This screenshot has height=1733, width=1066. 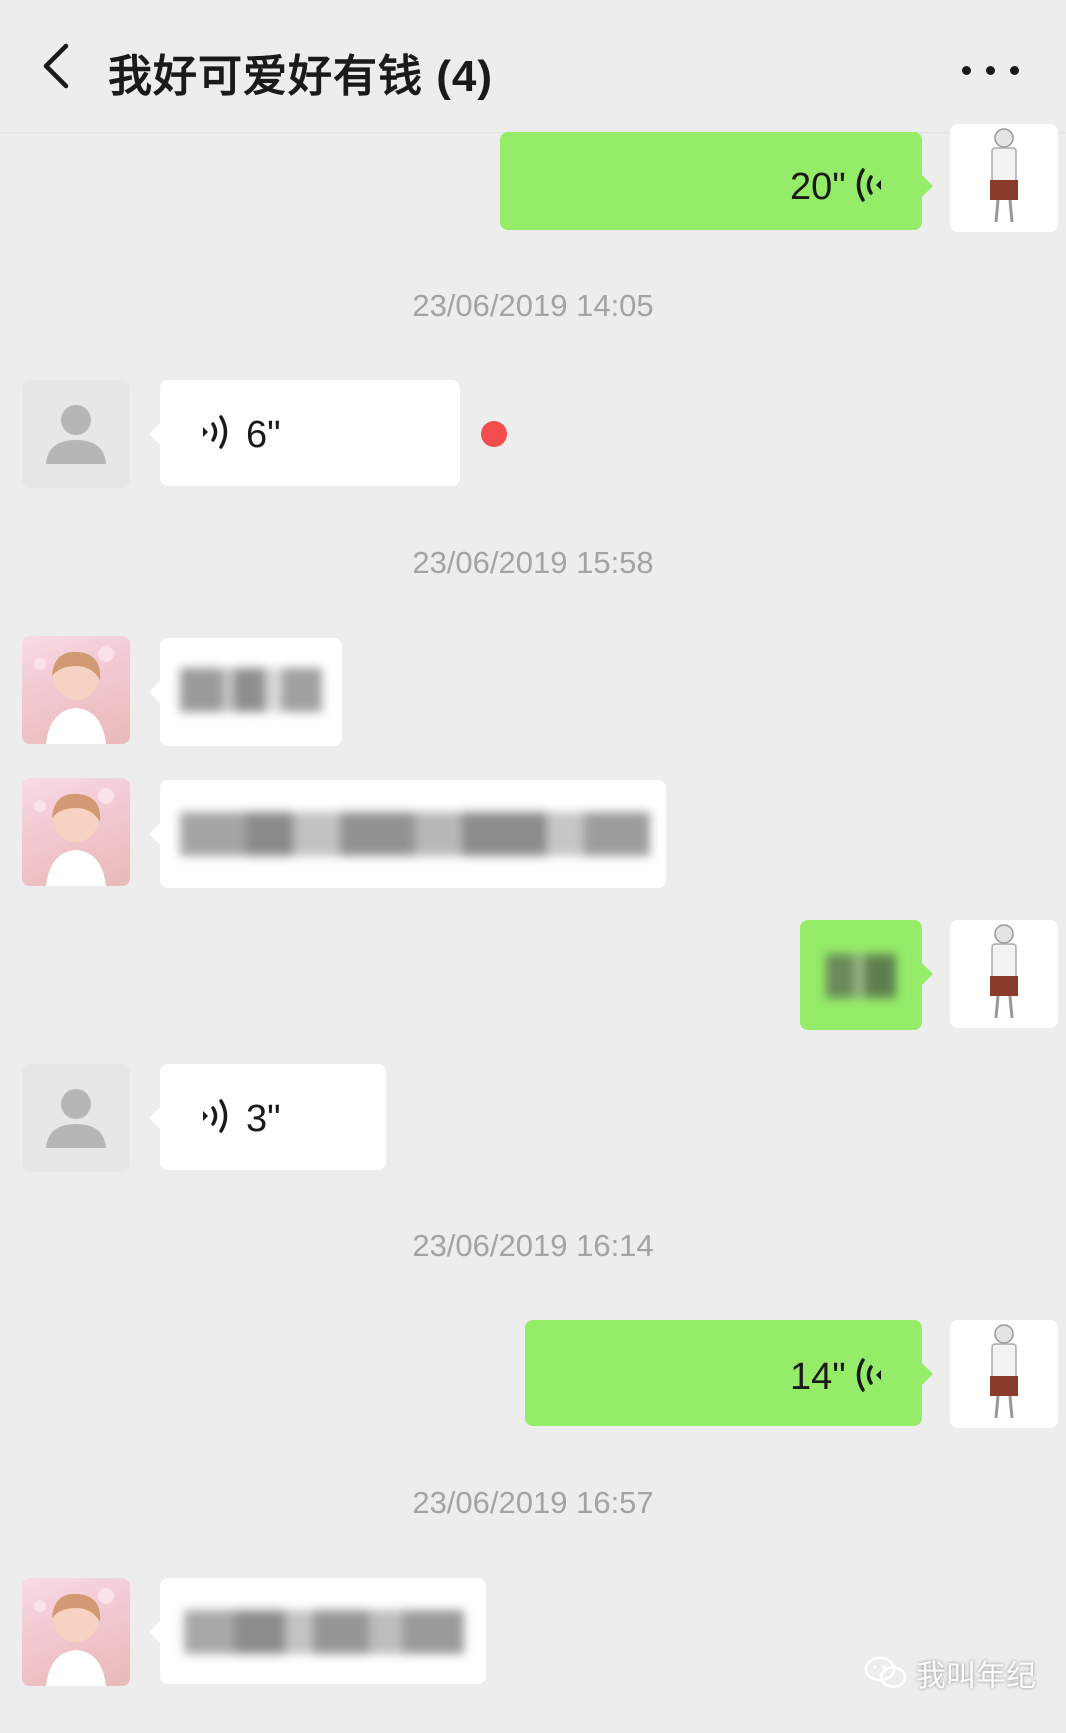 I want to click on voice-message-bubble: 3", so click(x=267, y=1117).